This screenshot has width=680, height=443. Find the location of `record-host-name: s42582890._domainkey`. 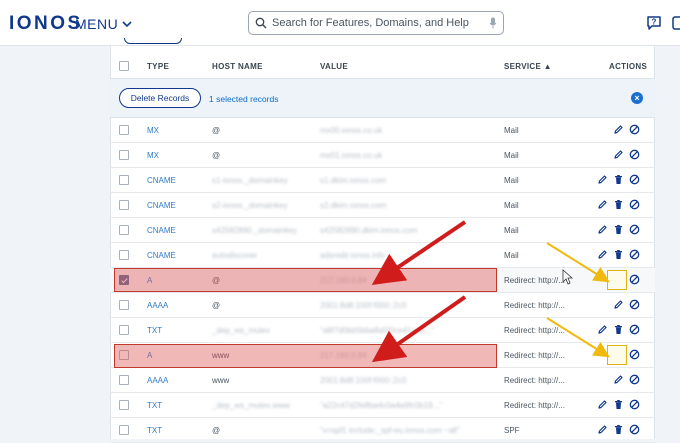

record-host-name: s42582890._domainkey is located at coordinates (254, 230).